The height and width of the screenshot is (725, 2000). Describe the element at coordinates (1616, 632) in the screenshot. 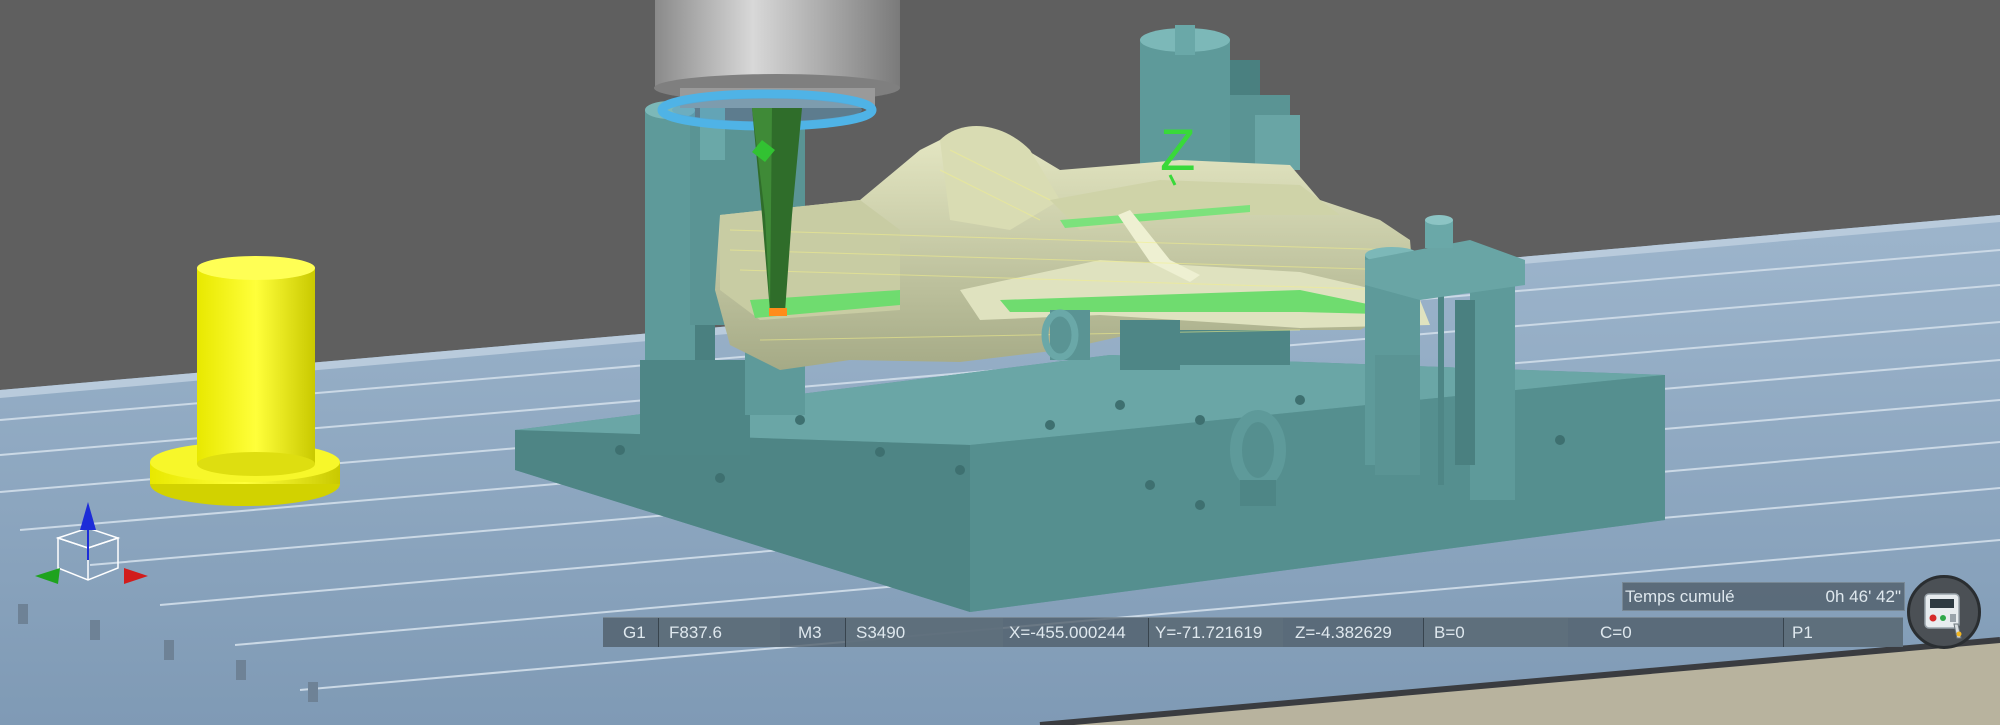

I see `c-axis-field: C=0` at that location.